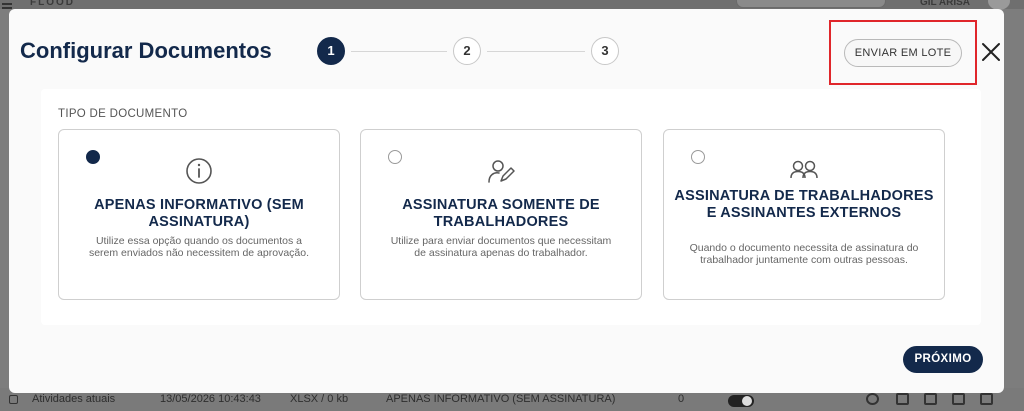 The width and height of the screenshot is (1024, 411). What do you see at coordinates (681, 399) in the screenshot?
I see `row-count: 0` at bounding box center [681, 399].